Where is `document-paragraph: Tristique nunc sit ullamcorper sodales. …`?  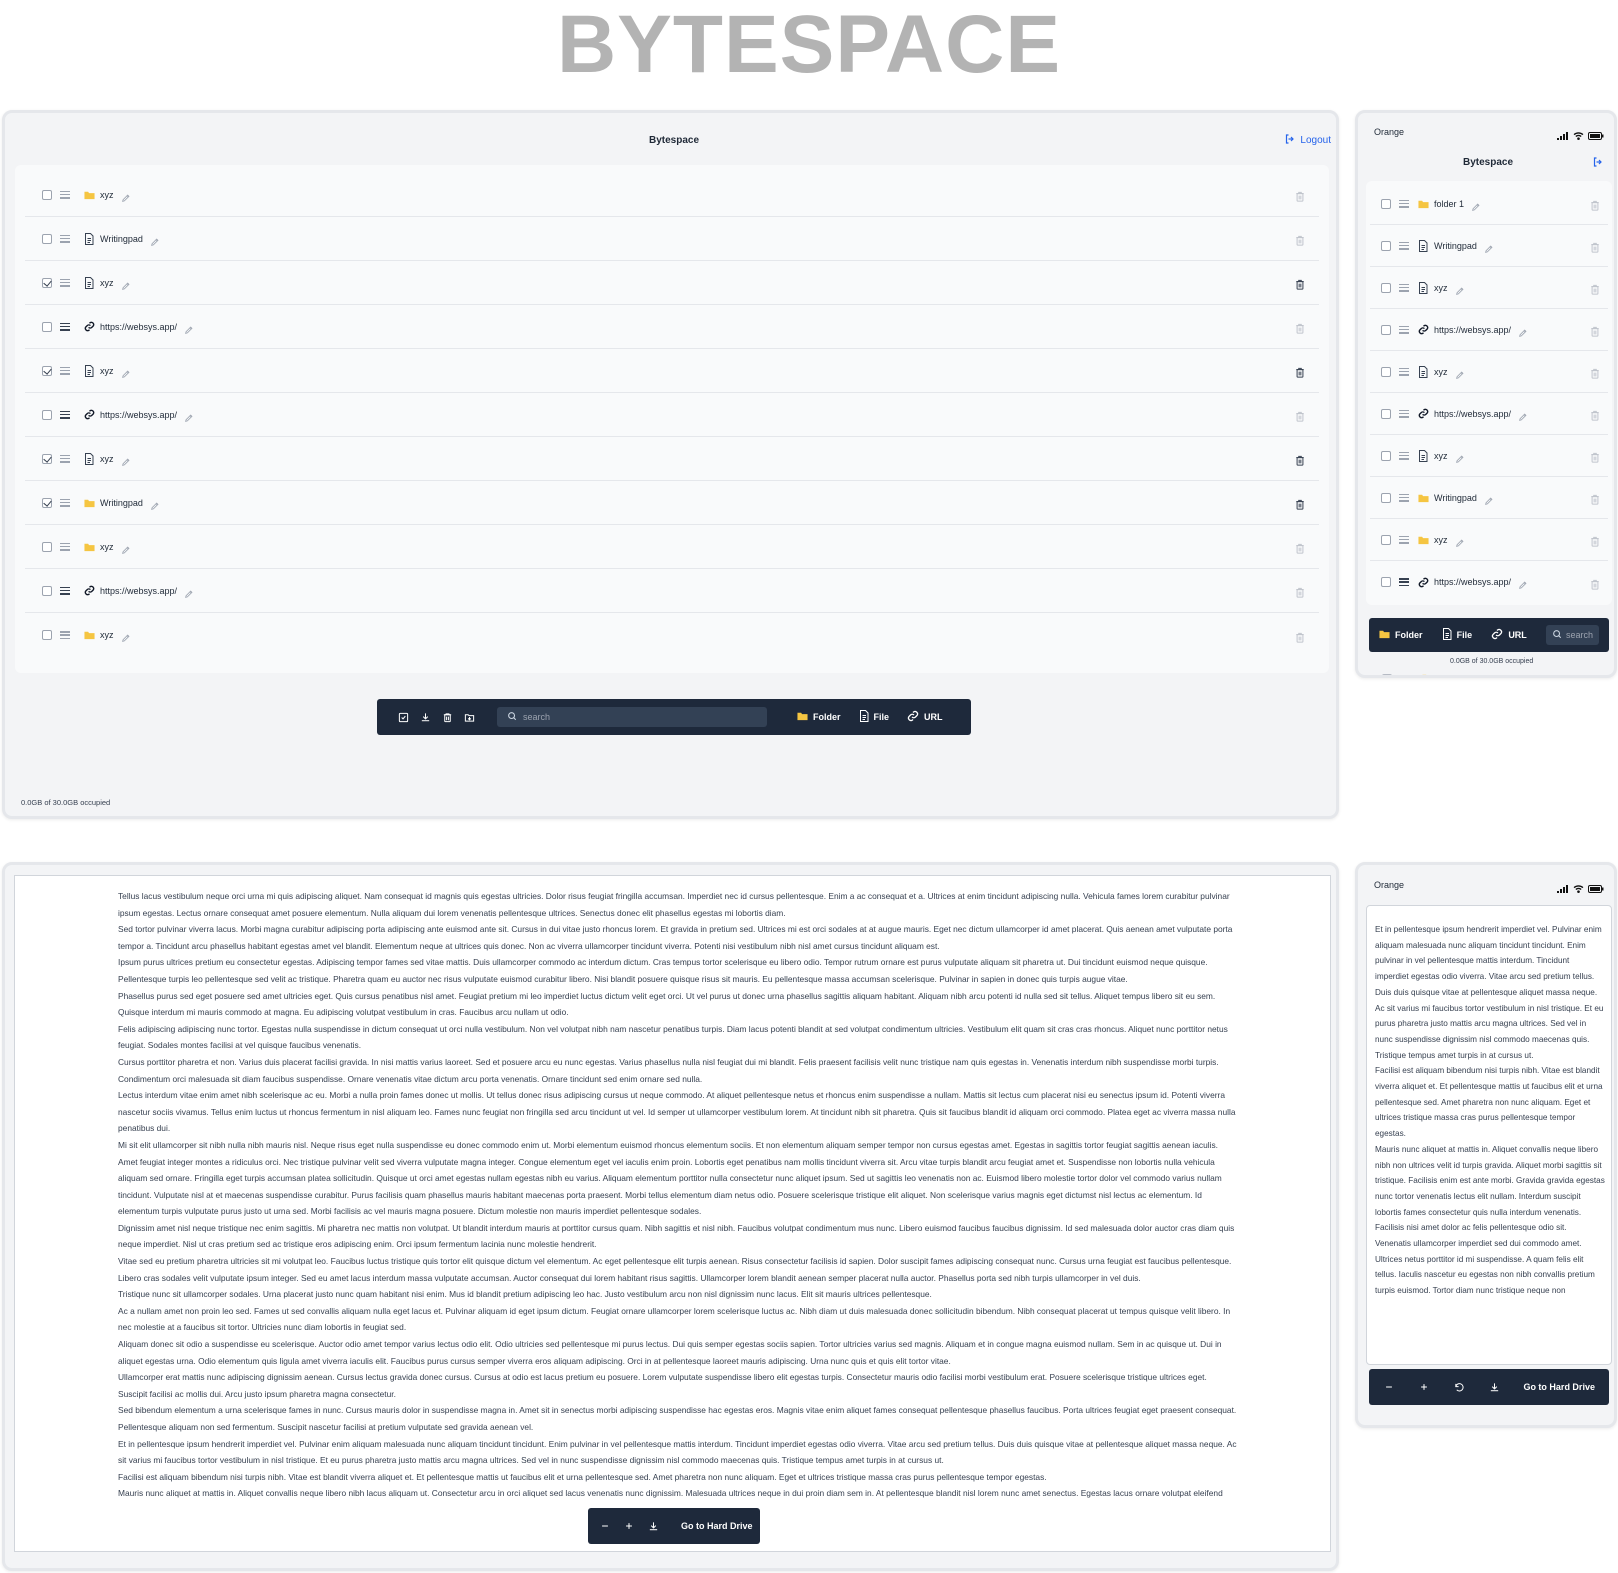 document-paragraph: Tristique nunc sit ullamcorper sodales. … is located at coordinates (678, 1294).